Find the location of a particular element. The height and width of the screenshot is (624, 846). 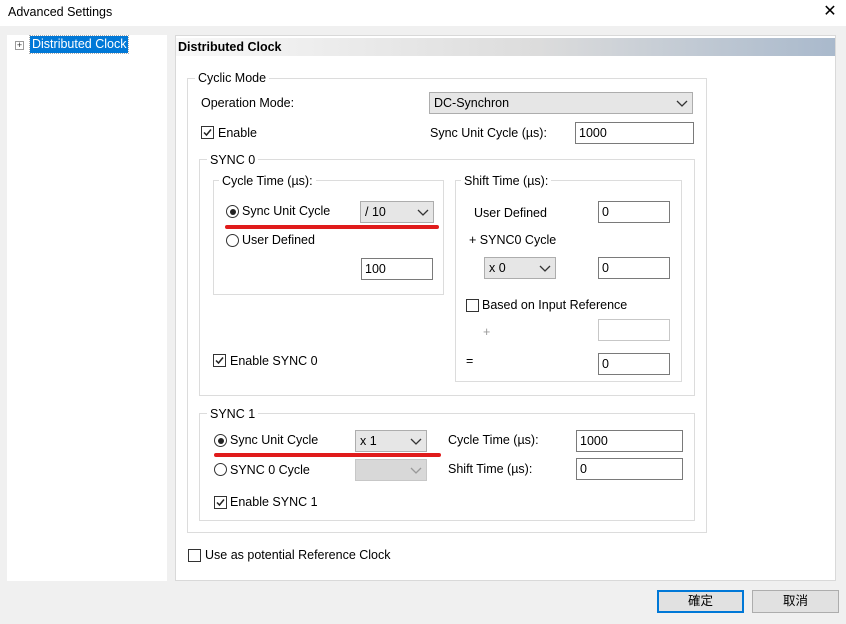

panel-header: Distributed Clock is located at coordinates (505, 47).